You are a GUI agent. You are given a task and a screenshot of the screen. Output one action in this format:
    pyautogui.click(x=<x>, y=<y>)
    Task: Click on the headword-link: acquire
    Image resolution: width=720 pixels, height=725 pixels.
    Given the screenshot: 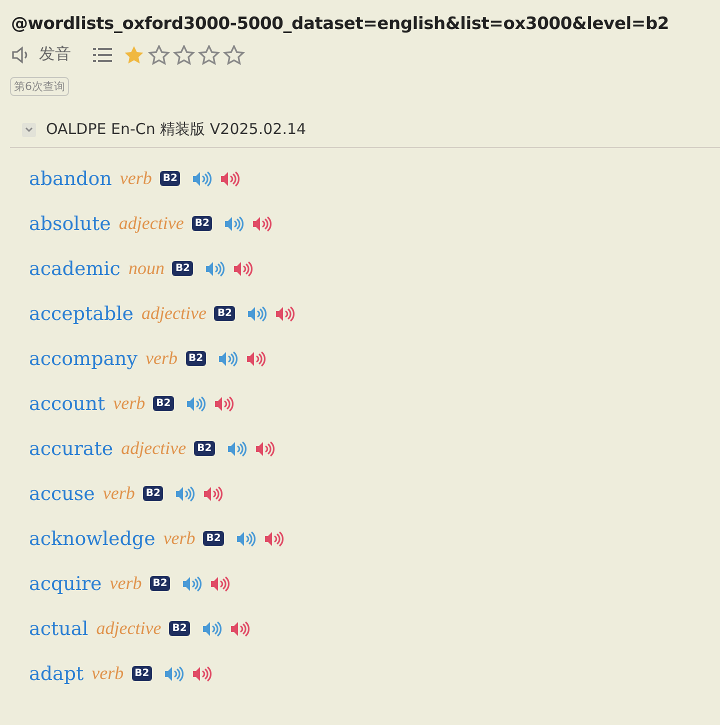 What is the action you would take?
    pyautogui.click(x=65, y=583)
    